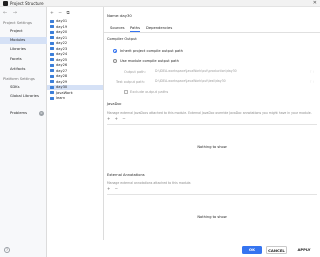 The width and height of the screenshot is (320, 257). What do you see at coordinates (62, 54) in the screenshot?
I see `module-label: day24` at bounding box center [62, 54].